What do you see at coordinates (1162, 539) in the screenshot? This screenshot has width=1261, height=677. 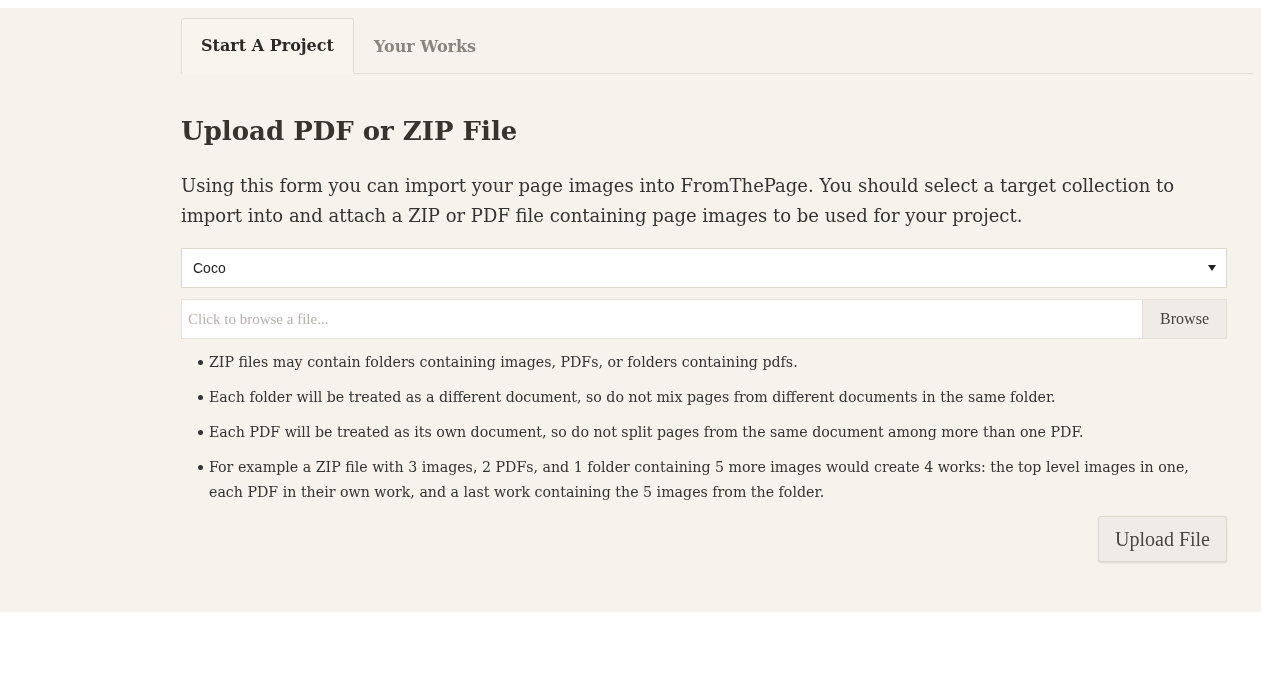 I see `upload-button: Upload File` at bounding box center [1162, 539].